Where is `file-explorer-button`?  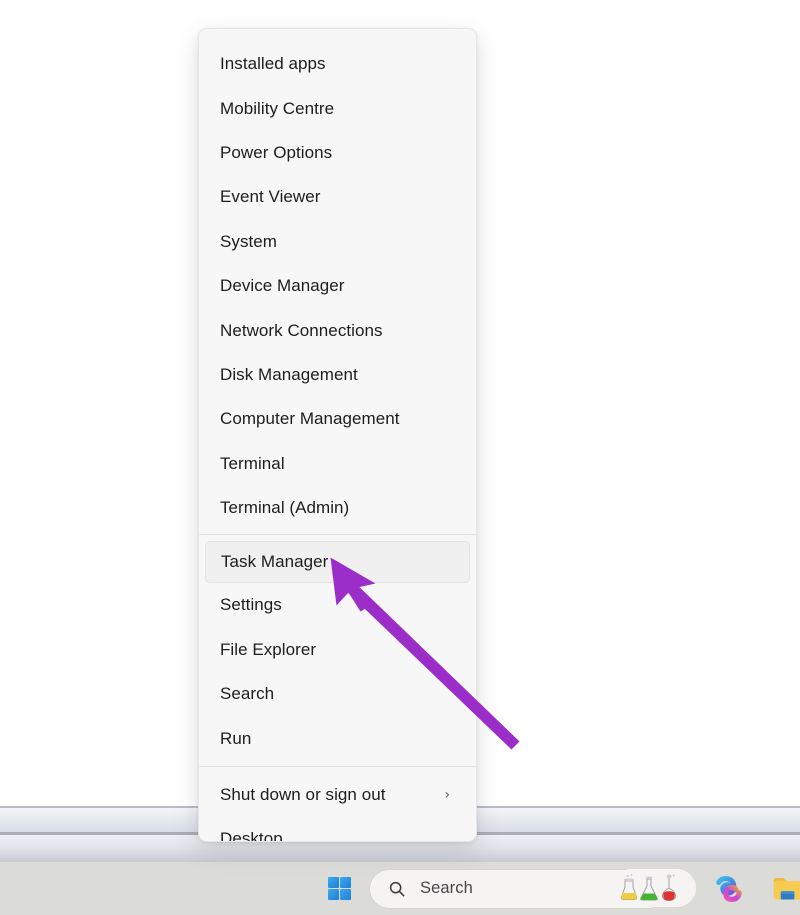 file-explorer-button is located at coordinates (782, 889).